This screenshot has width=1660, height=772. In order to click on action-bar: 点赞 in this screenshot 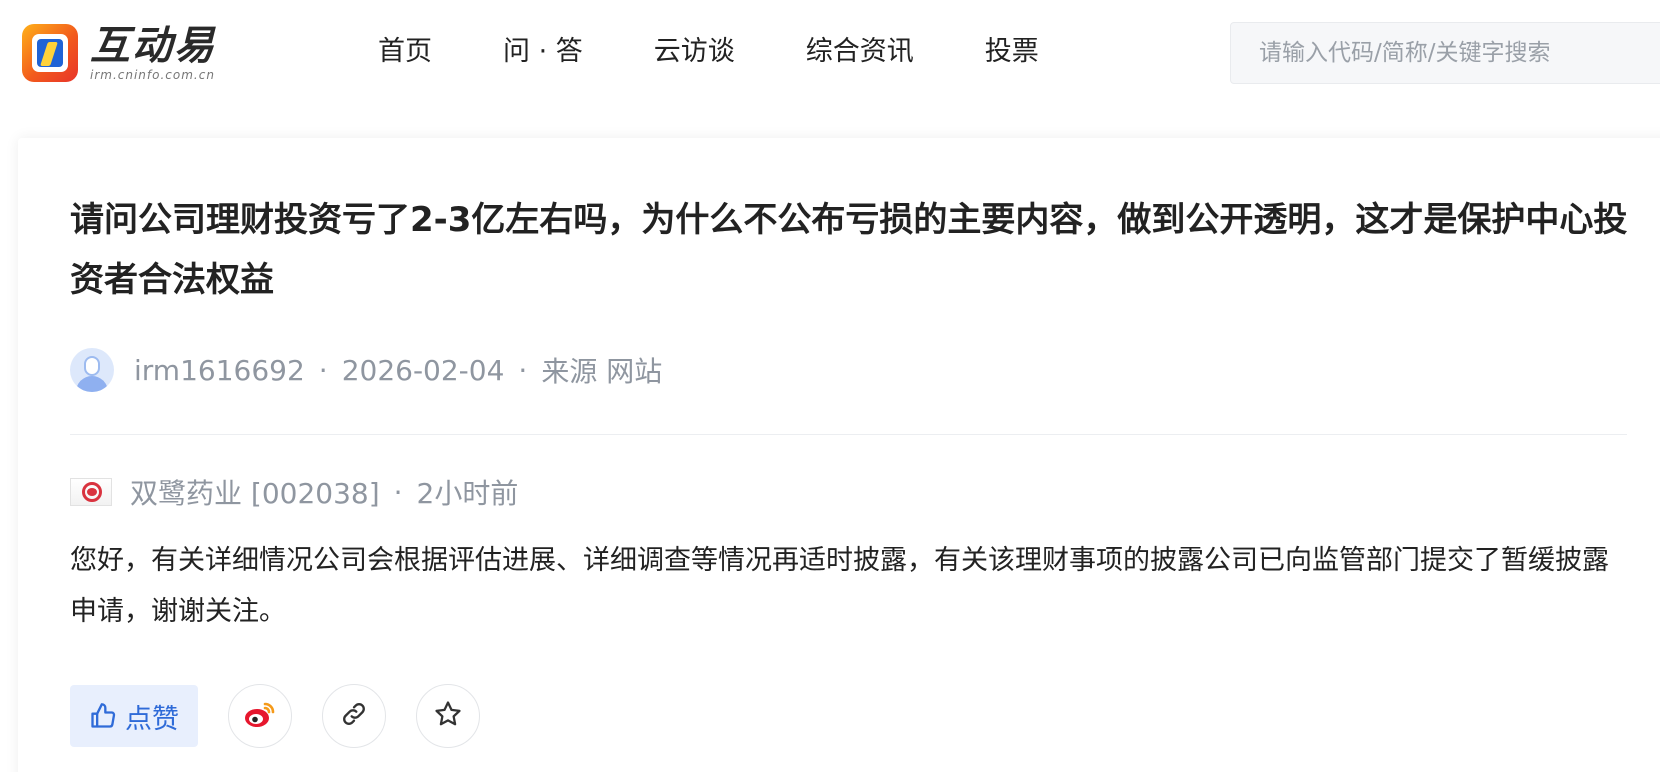, I will do `click(275, 716)`.